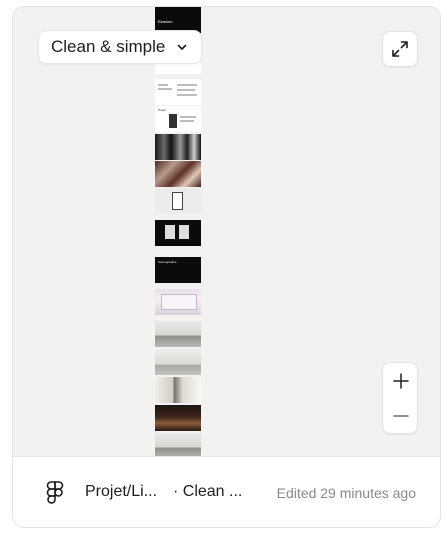 This screenshot has width=447, height=534. Describe the element at coordinates (165, 21) in the screenshot. I see `slide-title: Elastom` at that location.